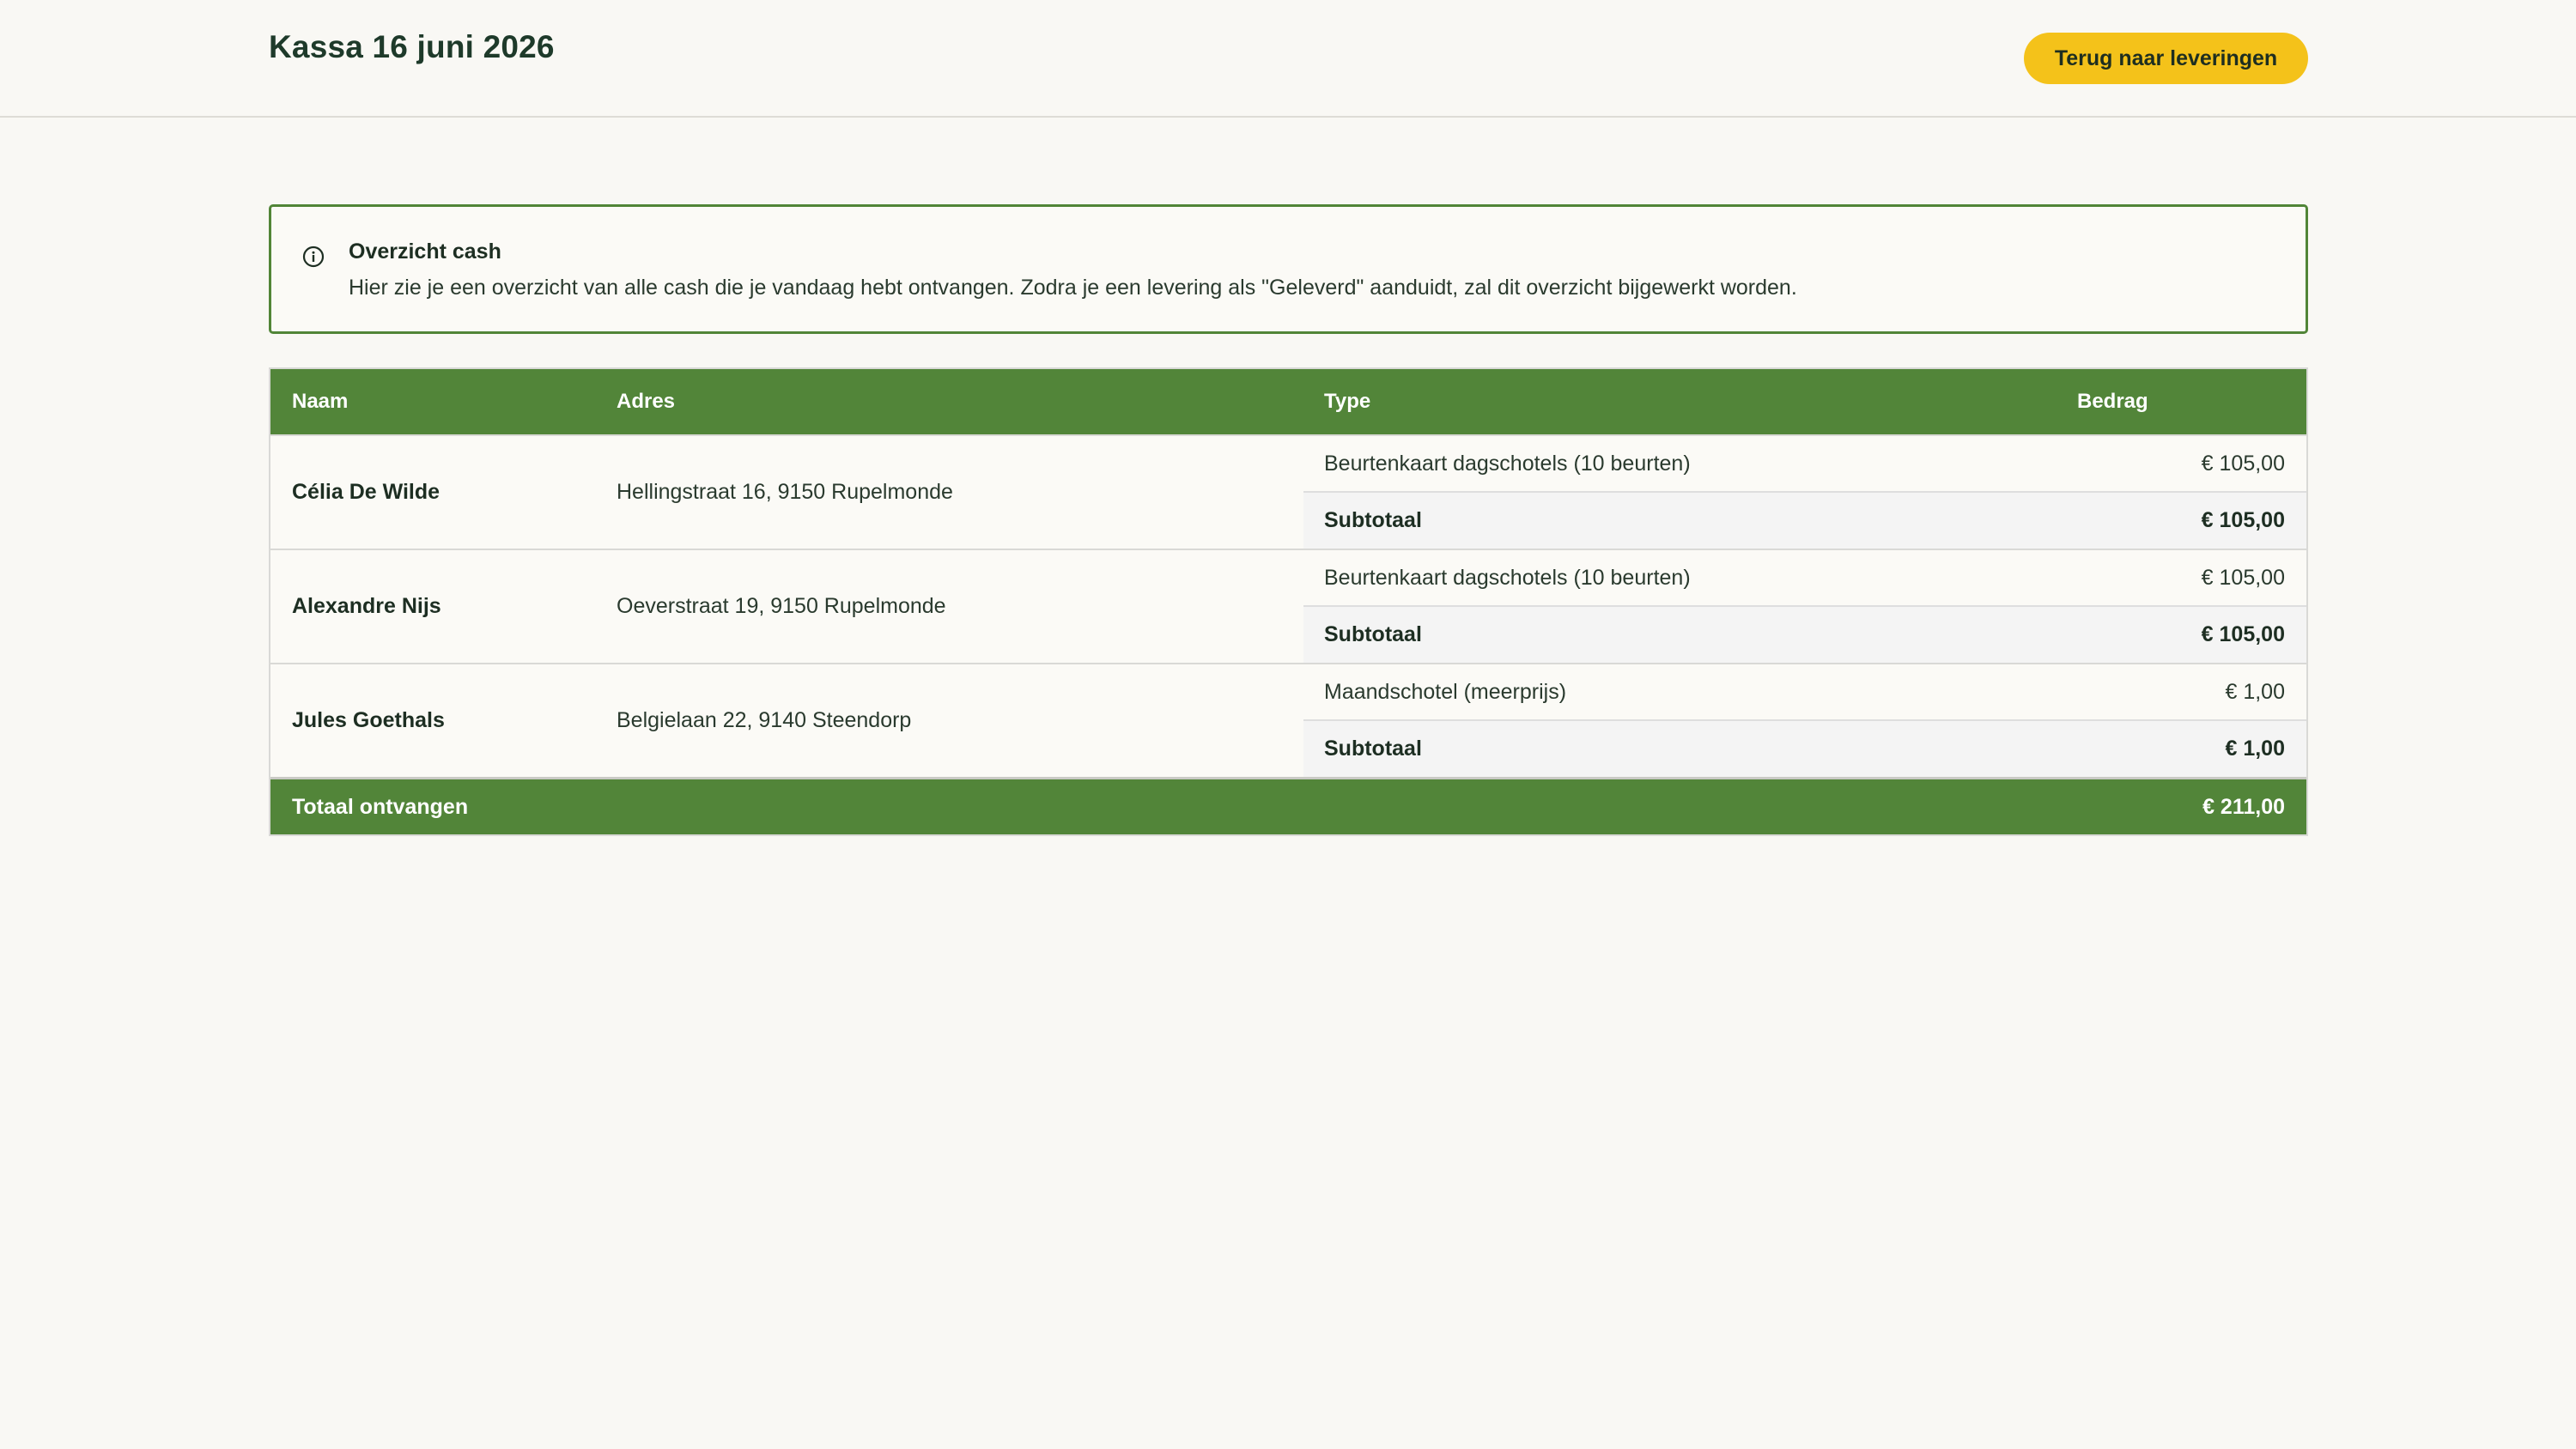 This screenshot has width=2576, height=1449. Describe the element at coordinates (764, 720) in the screenshot. I see `customer-address: Belgielaan 22, 9140 Steendorp` at that location.